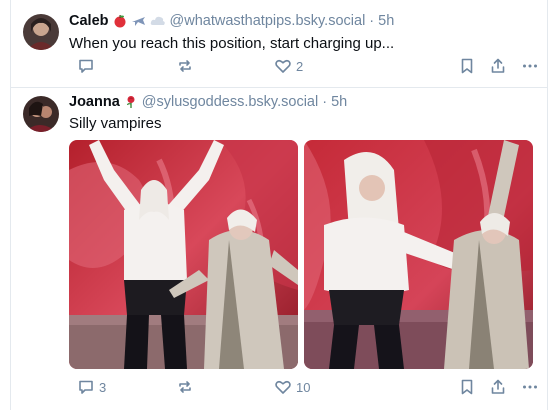 This screenshot has height=410, width=556. Describe the element at coordinates (131, 102) in the screenshot. I see `rose-emoji` at that location.